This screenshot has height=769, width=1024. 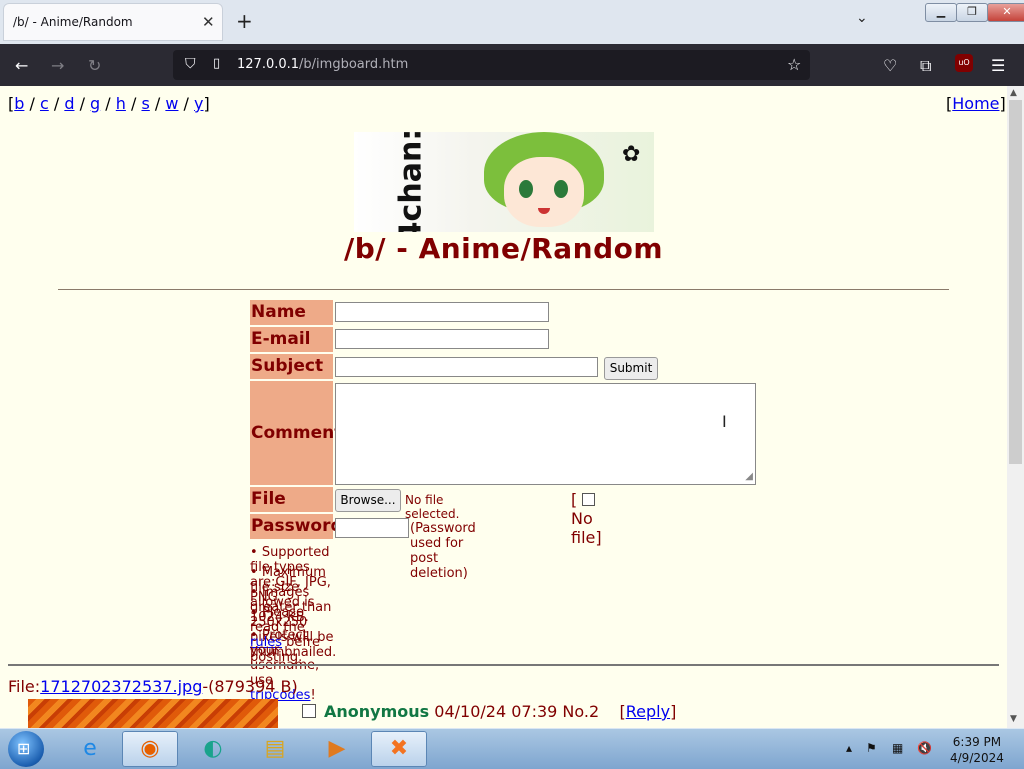 I want to click on reply-bracket-close: ], so click(x=673, y=711).